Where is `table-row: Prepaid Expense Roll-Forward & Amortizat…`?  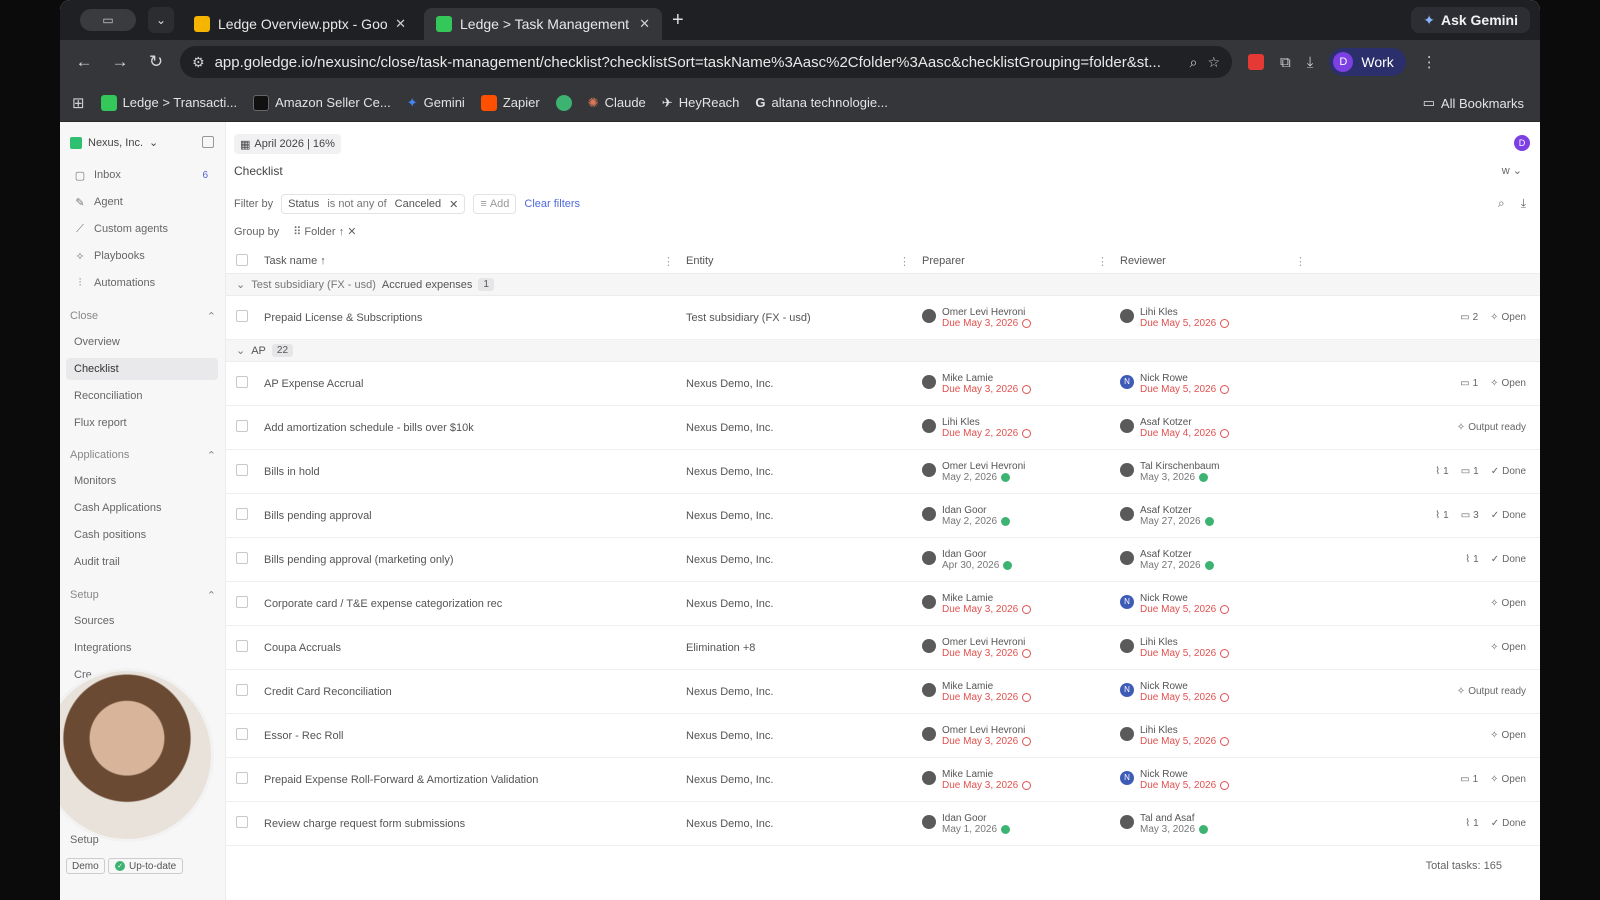
table-row: Prepaid Expense Roll-Forward & Amortizat… is located at coordinates (883, 780).